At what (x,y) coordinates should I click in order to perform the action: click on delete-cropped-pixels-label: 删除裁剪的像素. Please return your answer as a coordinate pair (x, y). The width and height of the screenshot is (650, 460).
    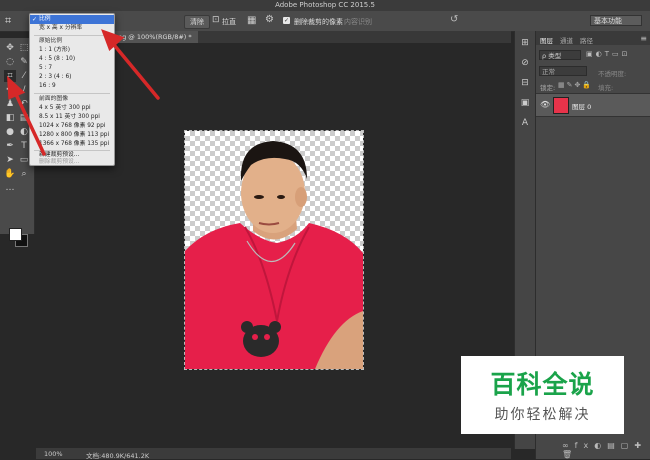
    Looking at the image, I should click on (318, 22).